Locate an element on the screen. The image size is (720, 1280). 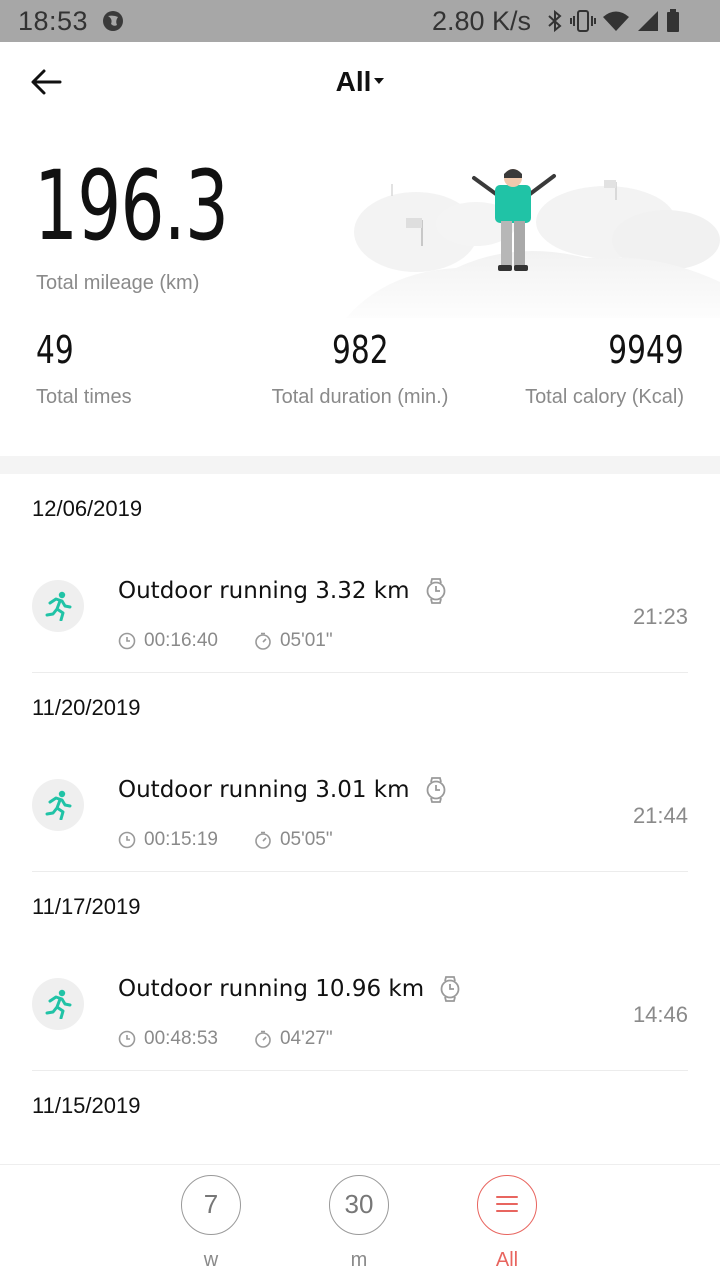
status-icons is located at coordinates (613, 21).